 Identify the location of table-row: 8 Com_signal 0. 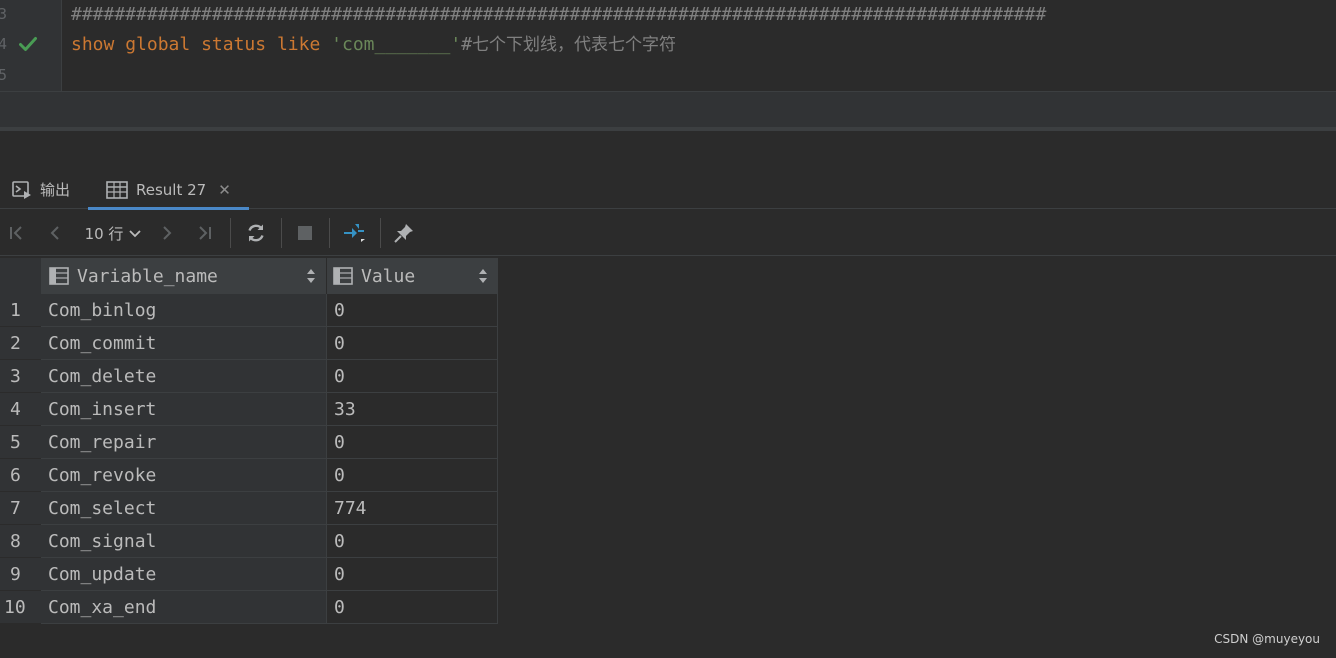
(249, 541).